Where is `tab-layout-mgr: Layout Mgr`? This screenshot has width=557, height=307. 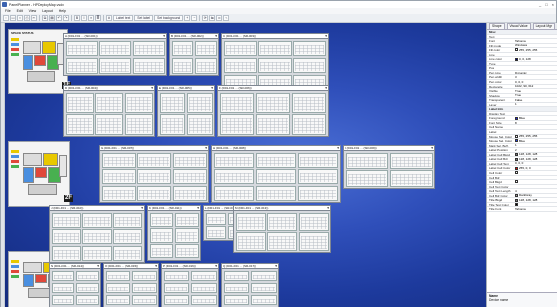
tab-layout-mgr: Layout Mgr is located at coordinates (544, 26).